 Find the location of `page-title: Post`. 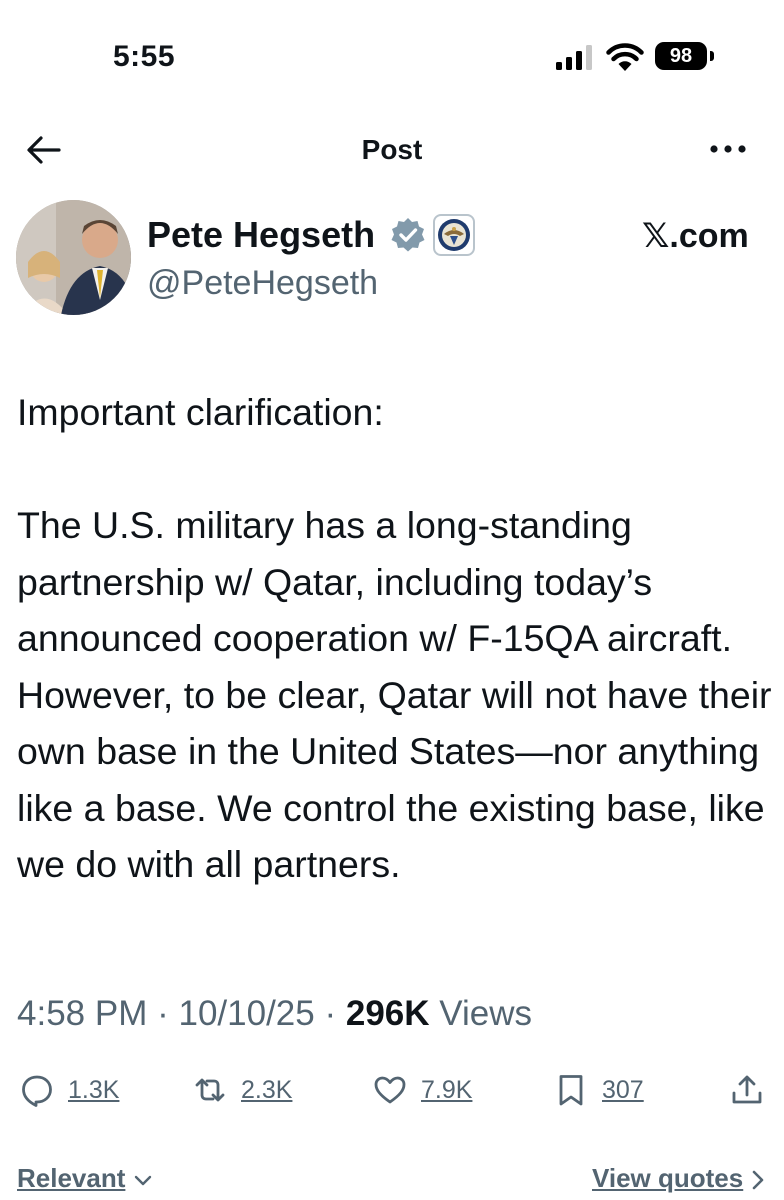

page-title: Post is located at coordinates (392, 149).